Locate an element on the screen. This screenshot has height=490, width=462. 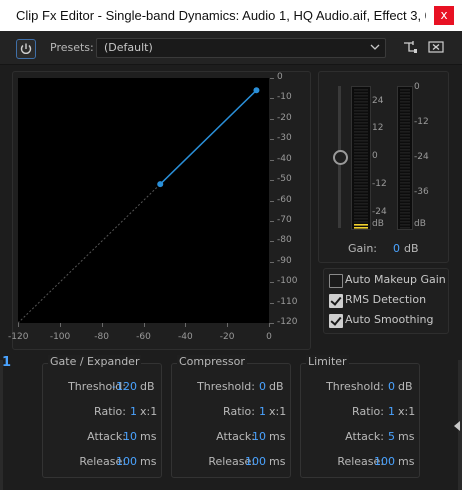
clear-icon is located at coordinates (436, 47).